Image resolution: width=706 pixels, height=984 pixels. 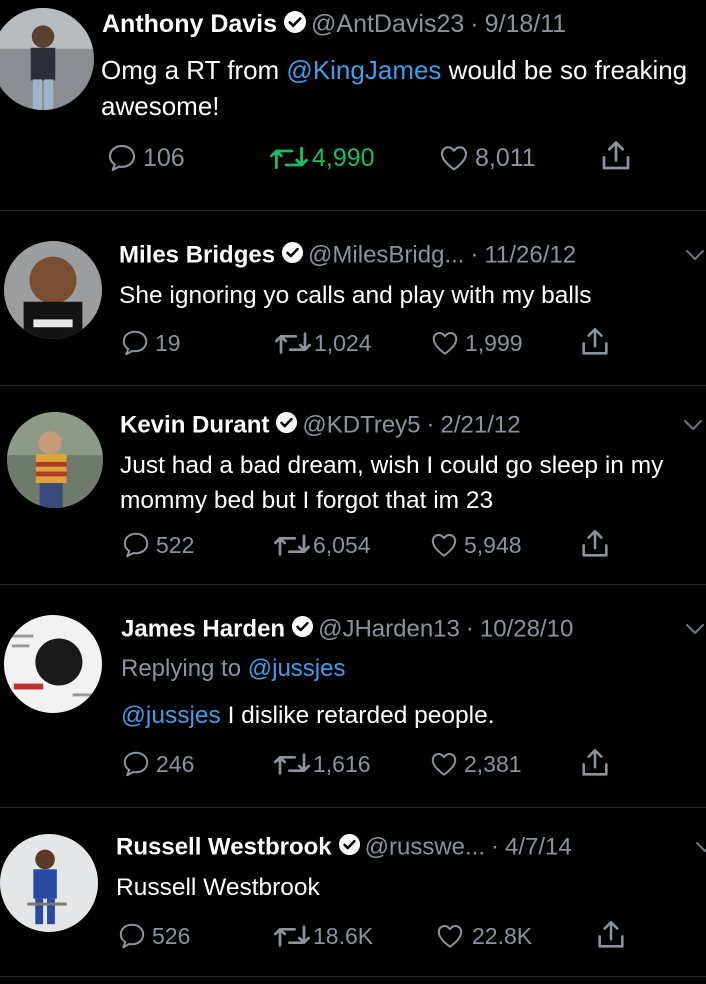 What do you see at coordinates (164, 157) in the screenshot?
I see `reply-count: 106` at bounding box center [164, 157].